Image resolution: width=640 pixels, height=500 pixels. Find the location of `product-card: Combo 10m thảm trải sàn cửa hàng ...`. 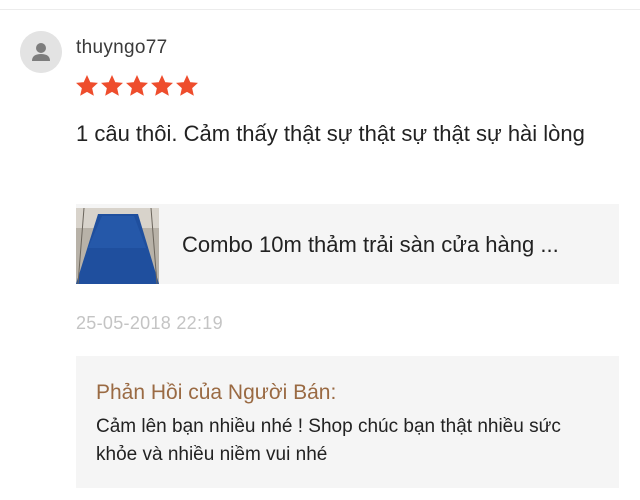

product-card: Combo 10m thảm trải sàn cửa hàng ... is located at coordinates (347, 244).